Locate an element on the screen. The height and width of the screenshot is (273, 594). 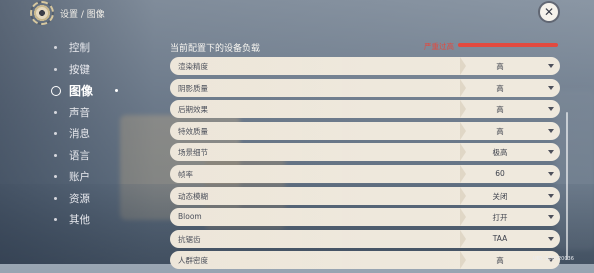
setting-value: 关闭 is located at coordinates (500, 196).